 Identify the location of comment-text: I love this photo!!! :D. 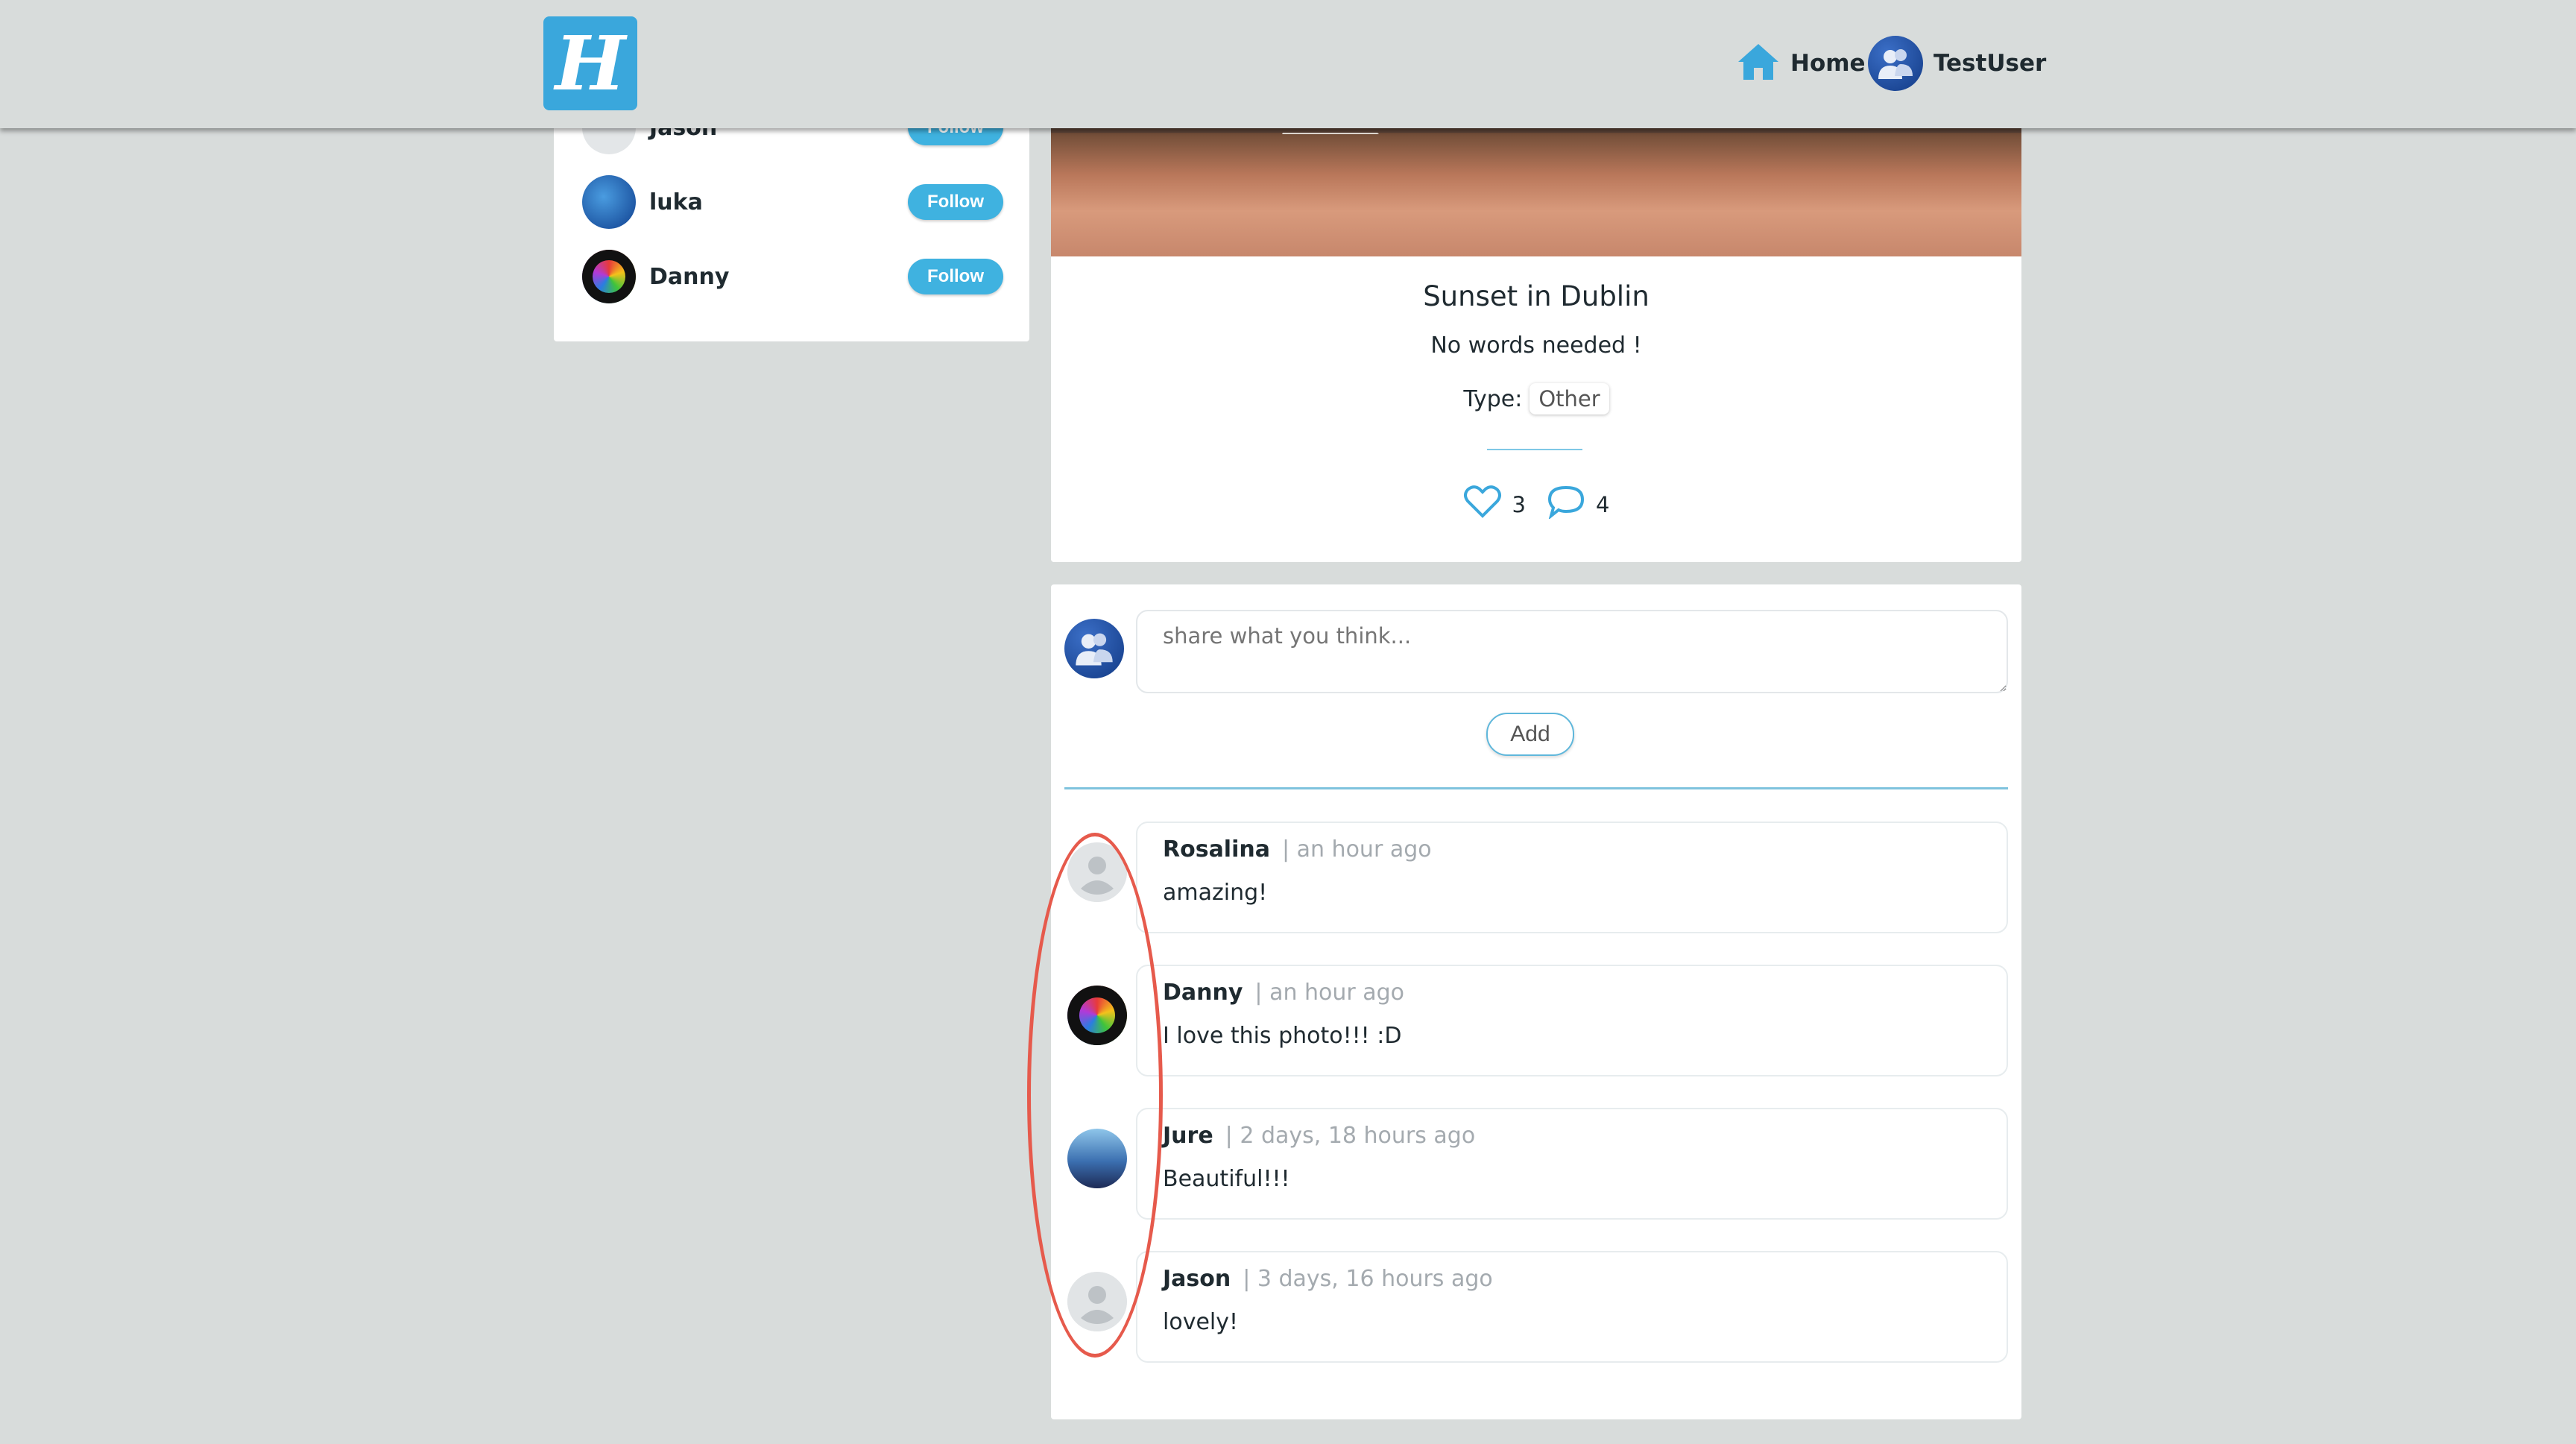
(1283, 1036).